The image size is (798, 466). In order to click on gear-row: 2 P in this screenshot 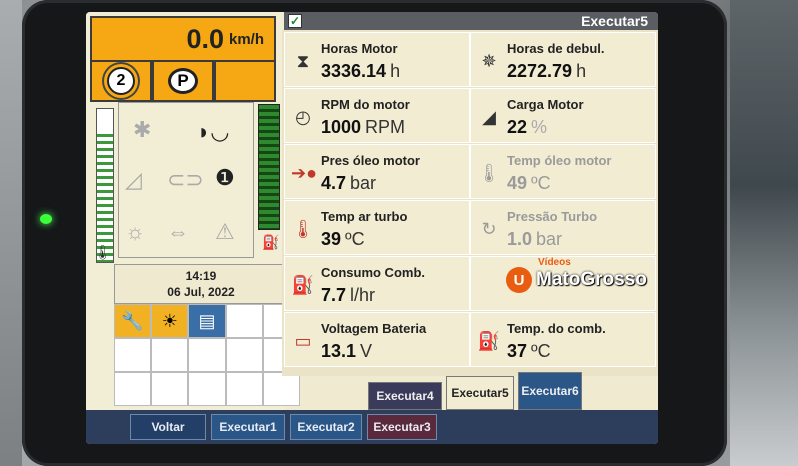, I will do `click(183, 82)`.